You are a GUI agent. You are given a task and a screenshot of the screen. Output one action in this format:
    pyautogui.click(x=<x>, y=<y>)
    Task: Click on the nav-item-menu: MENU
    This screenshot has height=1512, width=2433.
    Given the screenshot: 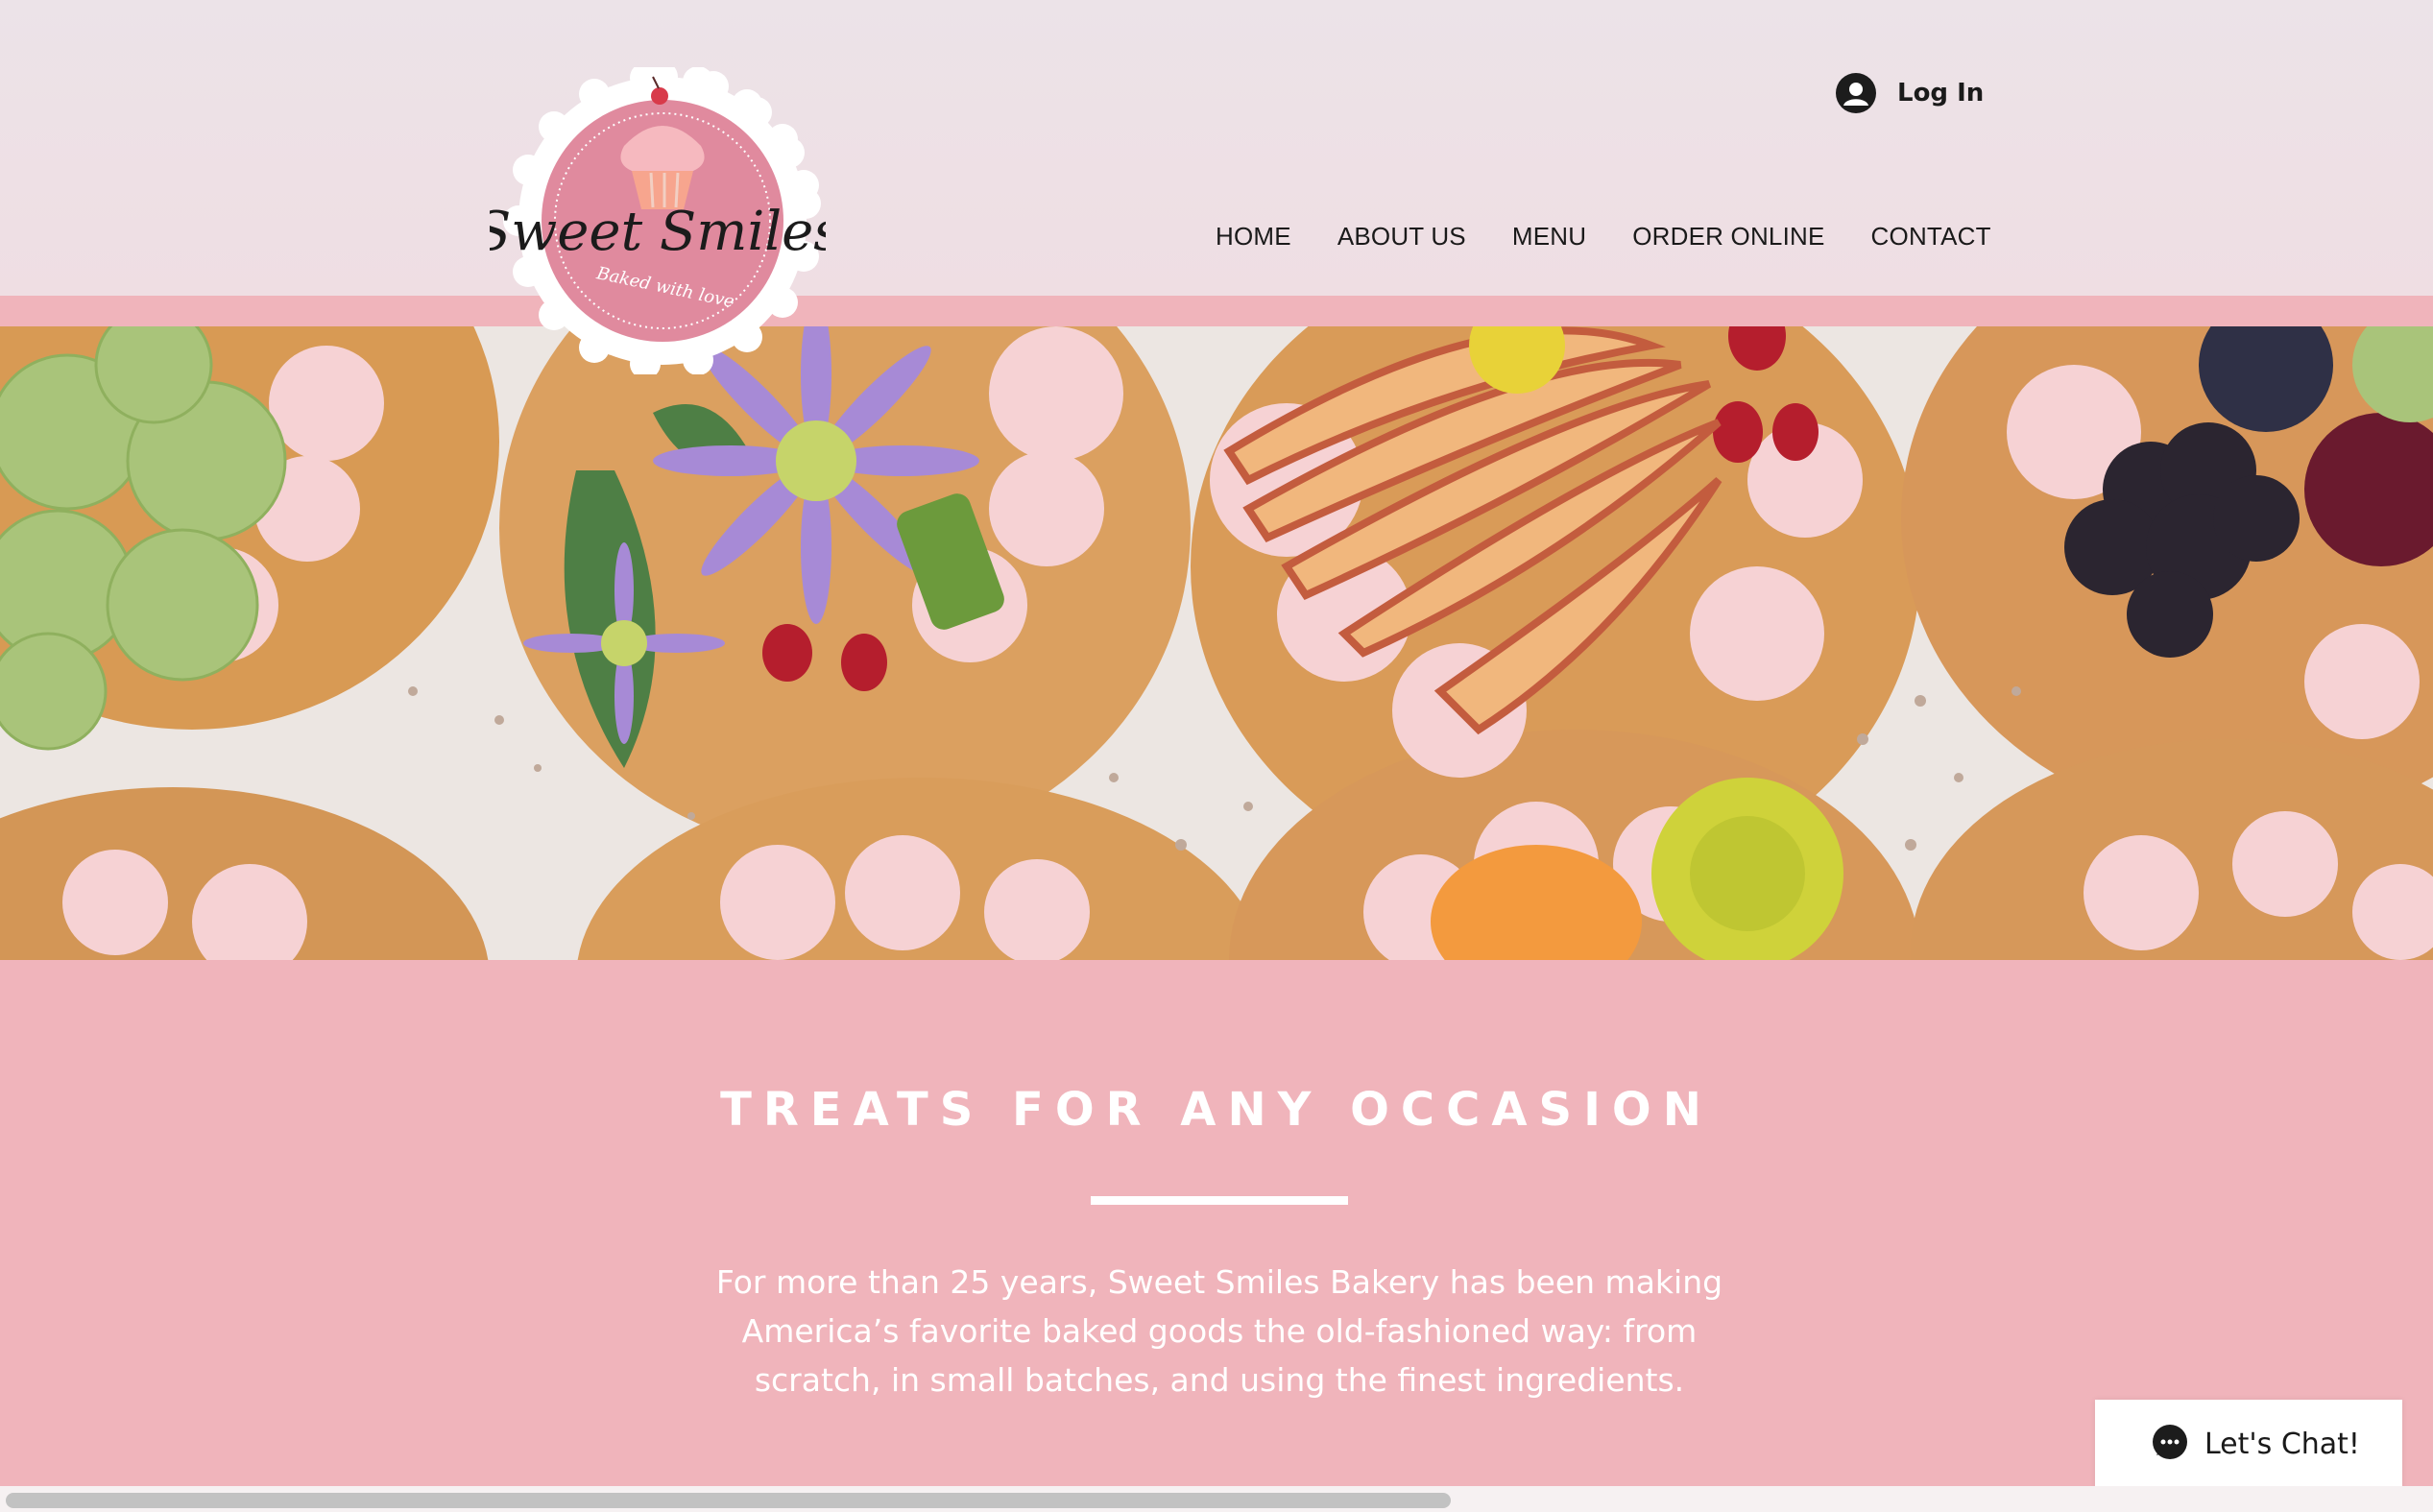 What is the action you would take?
    pyautogui.click(x=1549, y=237)
    